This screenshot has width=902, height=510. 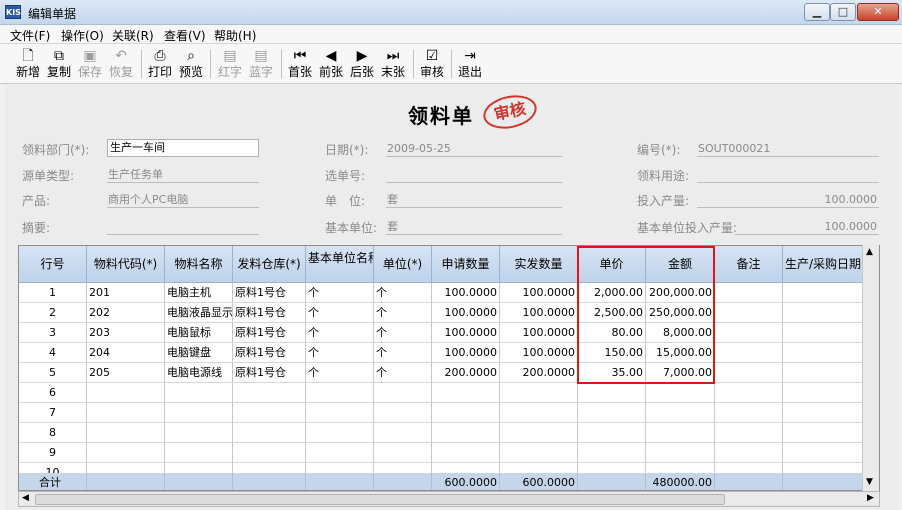 I want to click on col-material-code: 物料代码(*), so click(x=126, y=264).